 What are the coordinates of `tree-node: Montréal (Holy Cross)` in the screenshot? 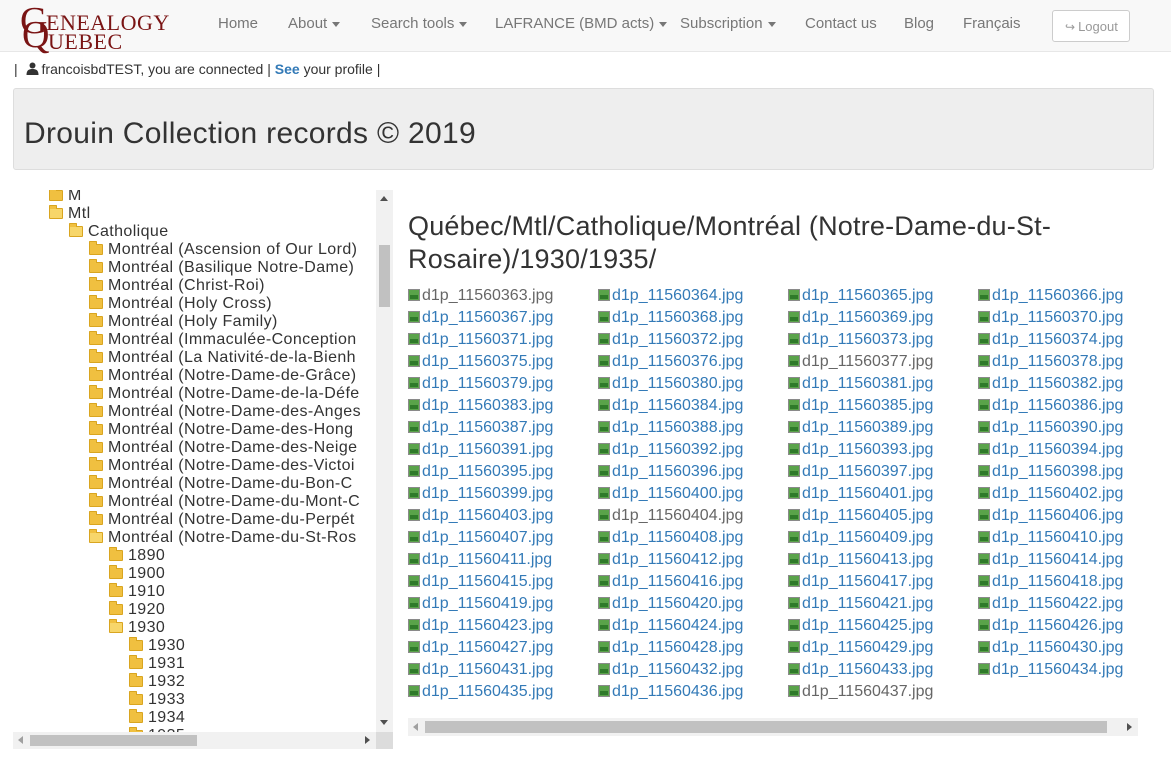 It's located at (180, 304).